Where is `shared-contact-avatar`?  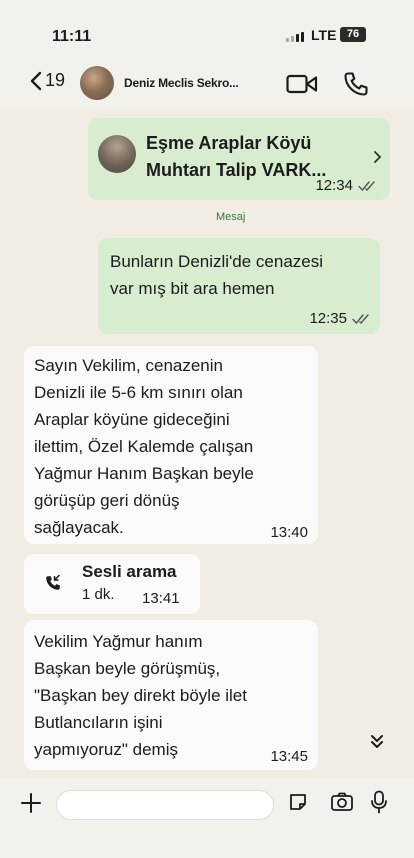
shared-contact-avatar is located at coordinates (117, 154).